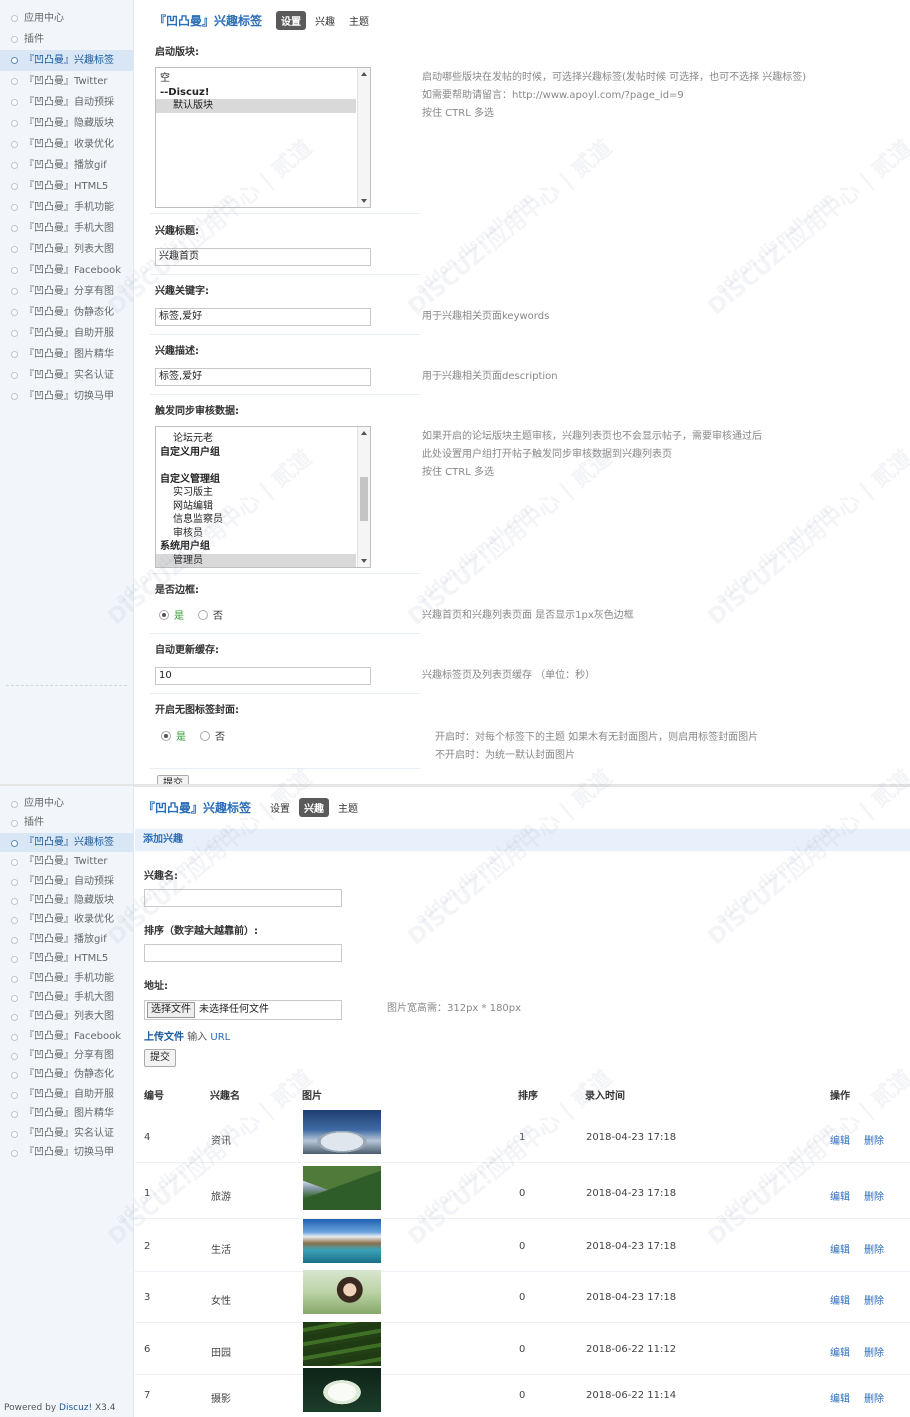 Image resolution: width=910 pixels, height=1417 pixels. Describe the element at coordinates (220, 735) in the screenshot. I see `cover-no-label: 否` at that location.